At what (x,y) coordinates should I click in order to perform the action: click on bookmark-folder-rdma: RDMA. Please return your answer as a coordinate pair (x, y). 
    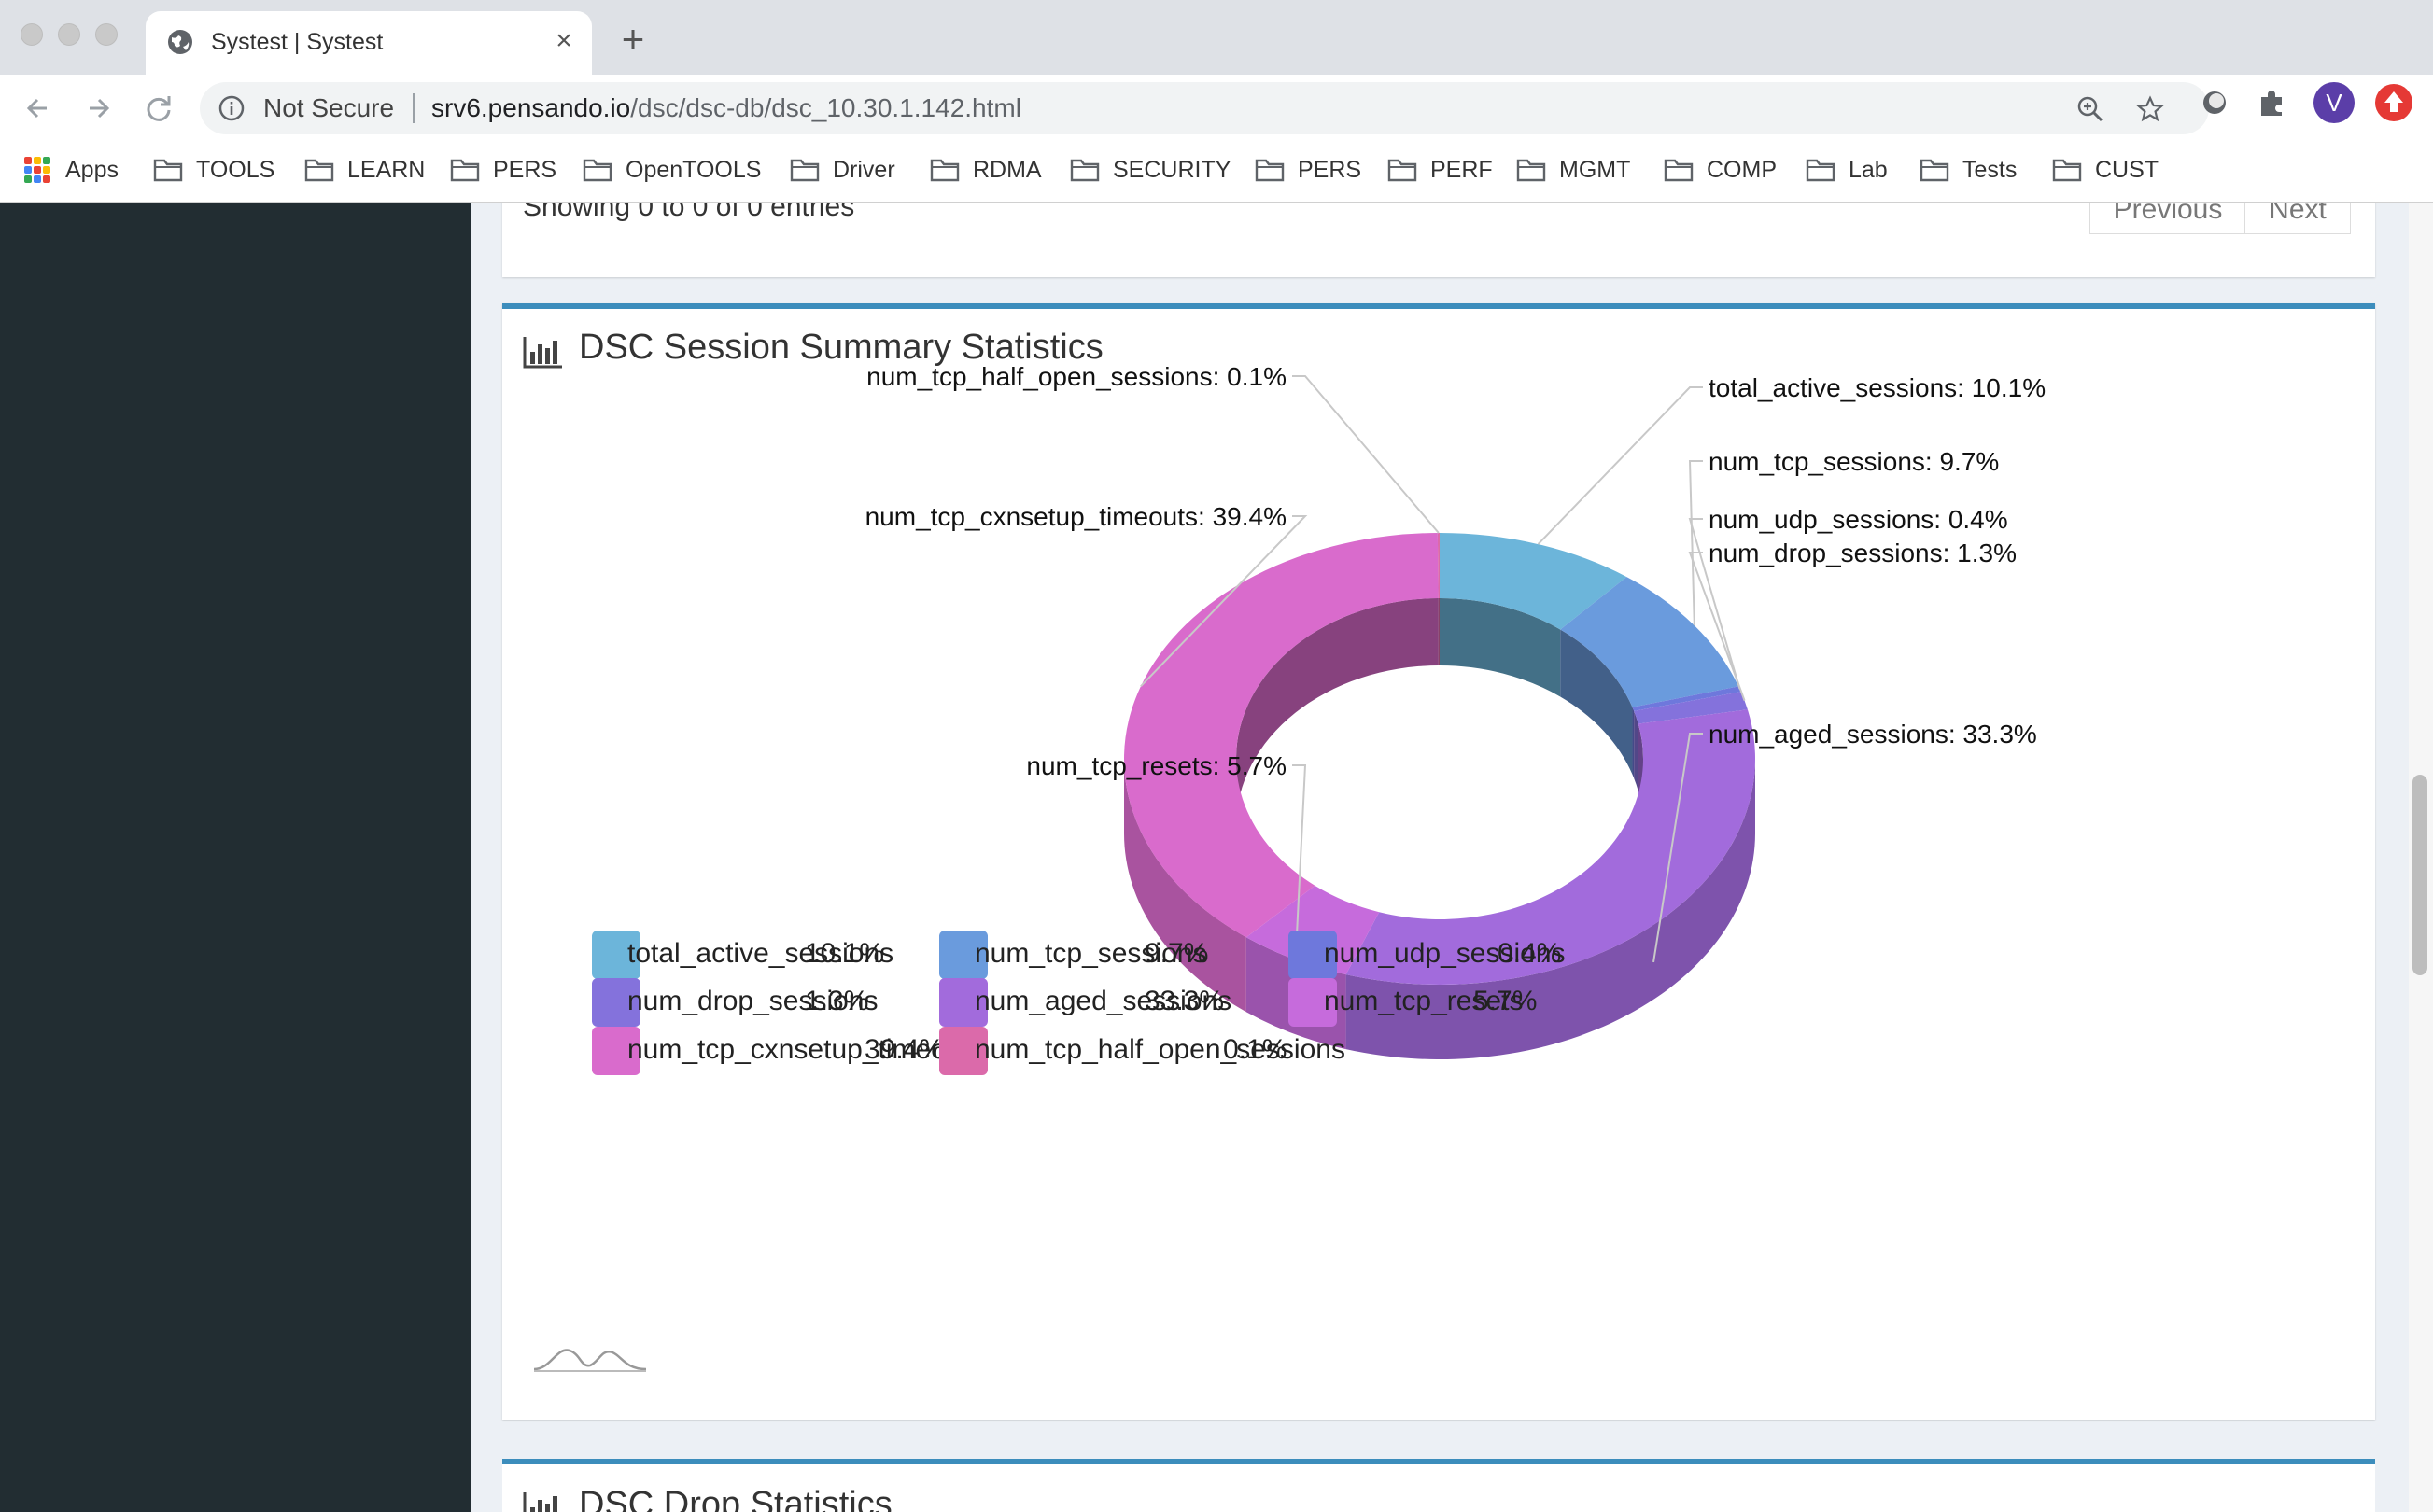
    Looking at the image, I should click on (986, 170).